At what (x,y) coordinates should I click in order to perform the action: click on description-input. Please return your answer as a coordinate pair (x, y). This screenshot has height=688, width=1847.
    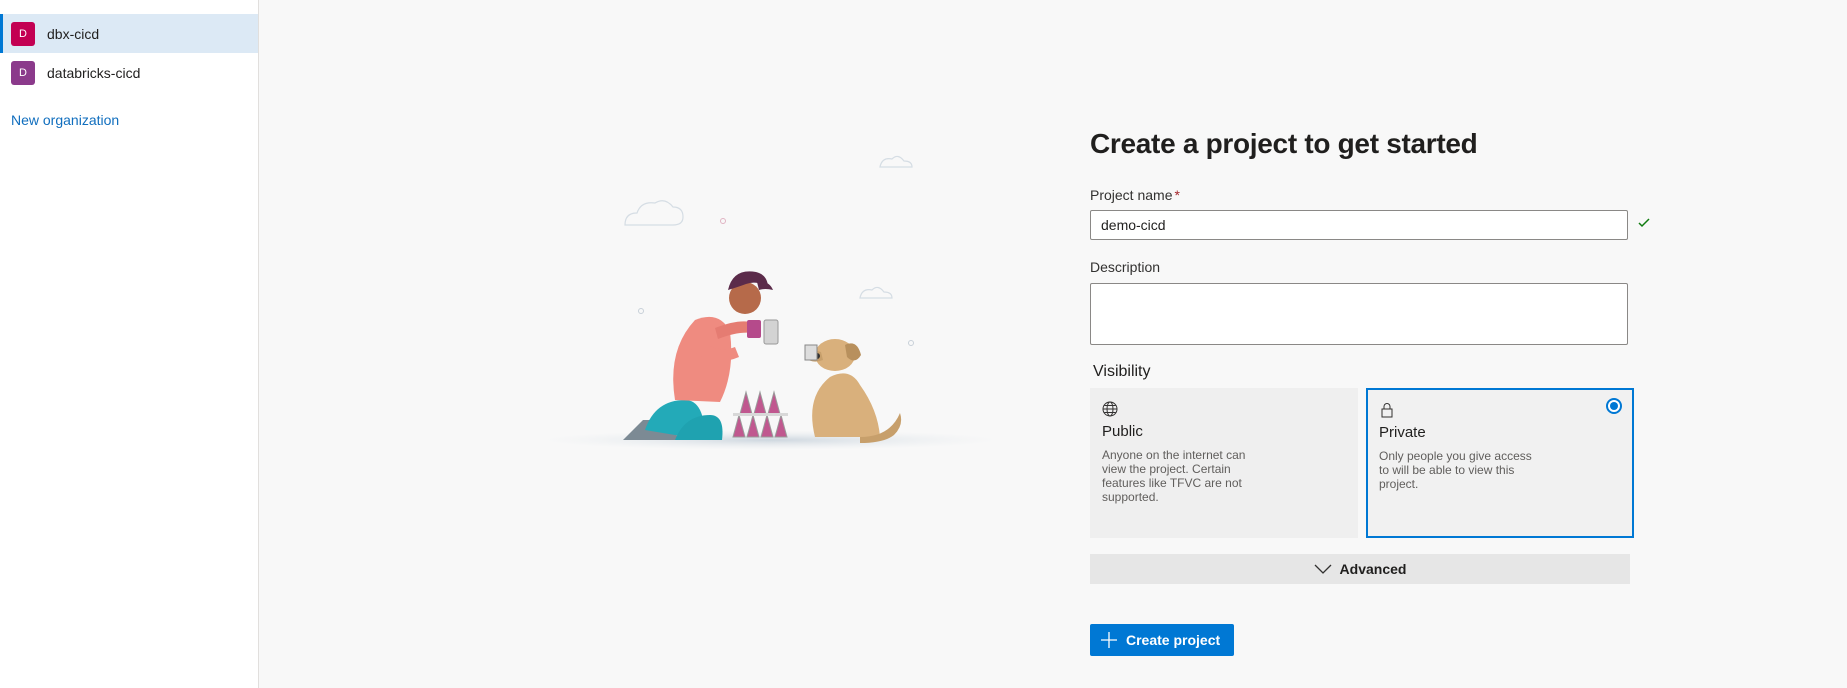
    Looking at the image, I should click on (1359, 314).